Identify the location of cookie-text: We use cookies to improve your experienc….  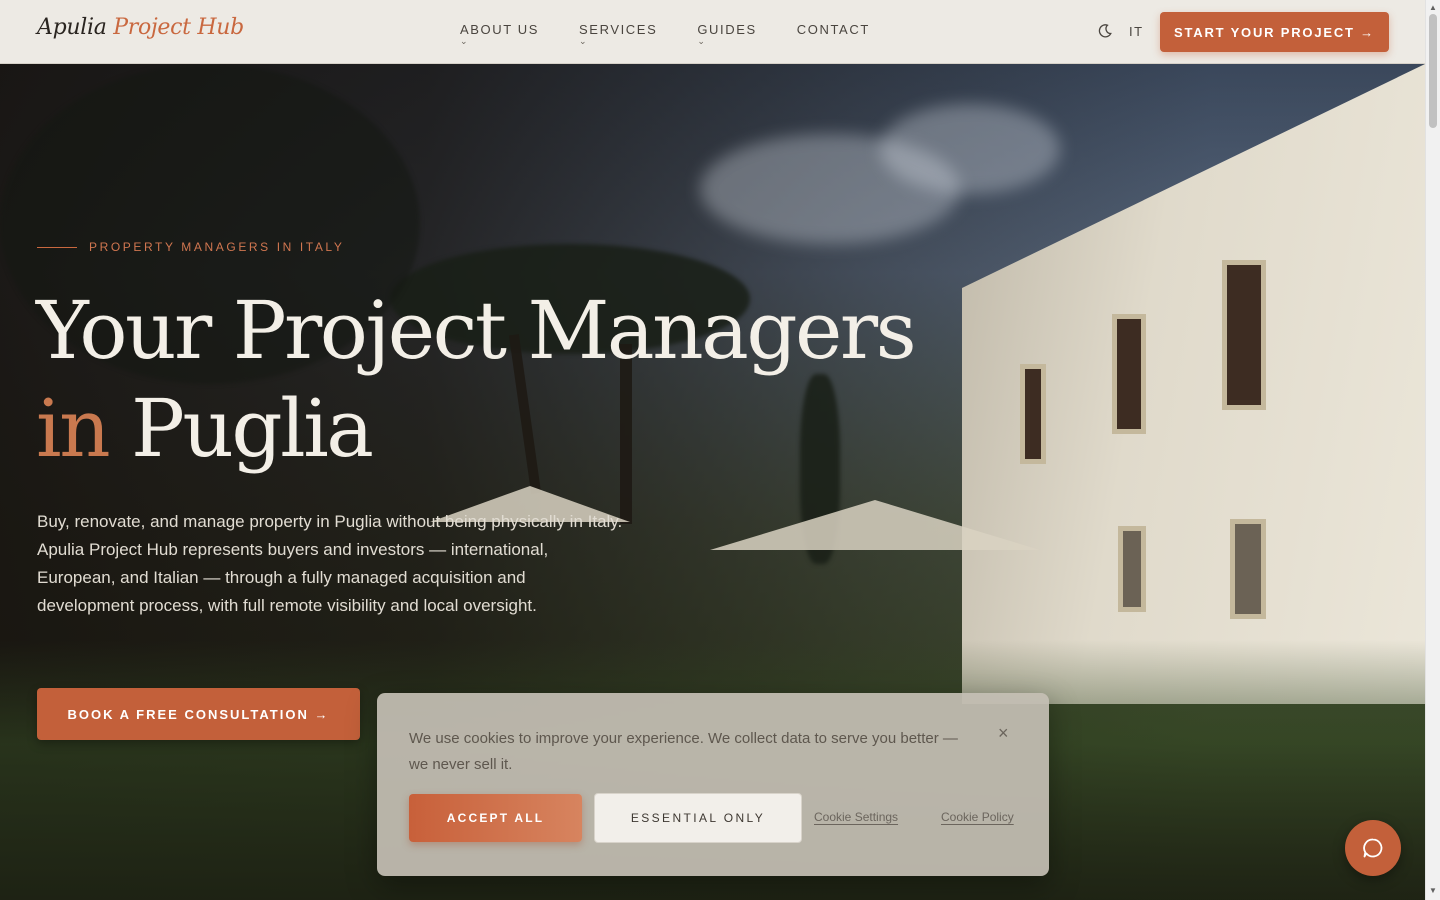
(683, 751).